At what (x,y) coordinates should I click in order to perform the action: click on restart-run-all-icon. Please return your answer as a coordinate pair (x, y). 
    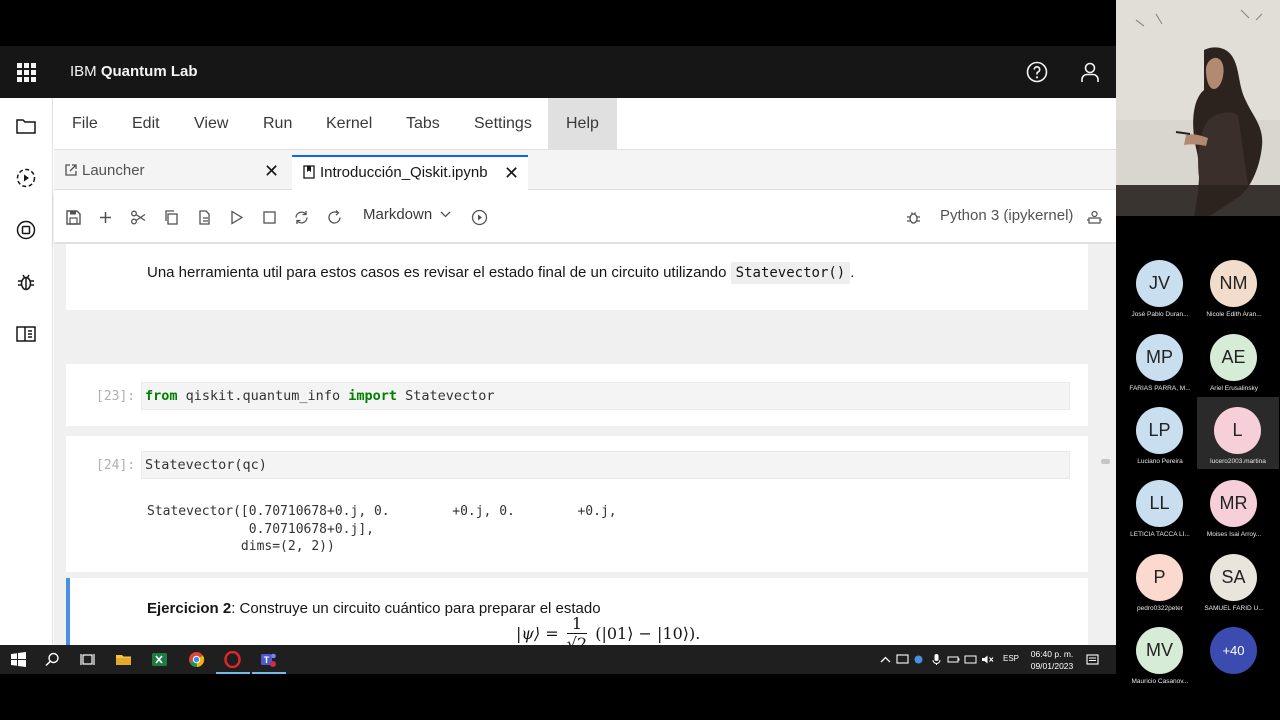
    Looking at the image, I should click on (334, 217).